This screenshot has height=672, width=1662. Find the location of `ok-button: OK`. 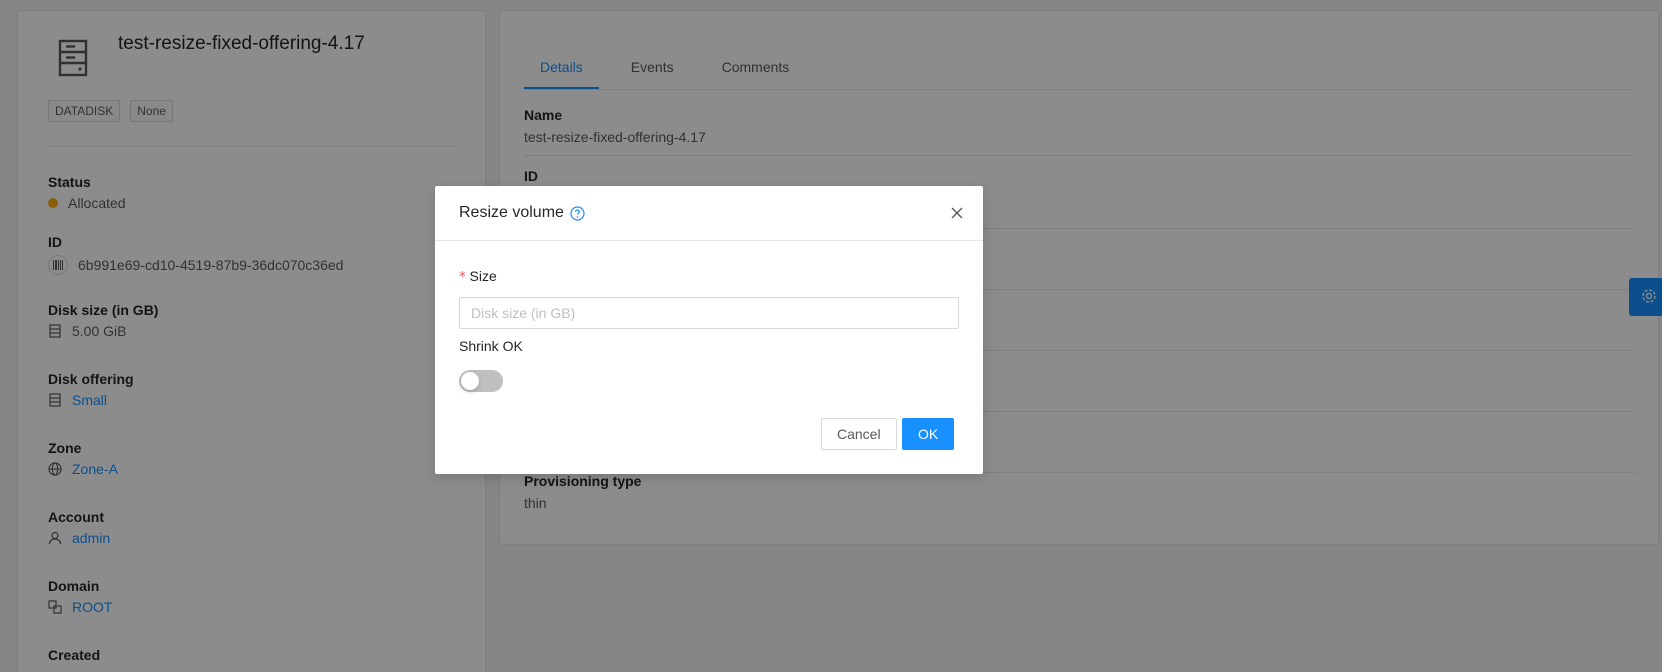

ok-button: OK is located at coordinates (928, 434).